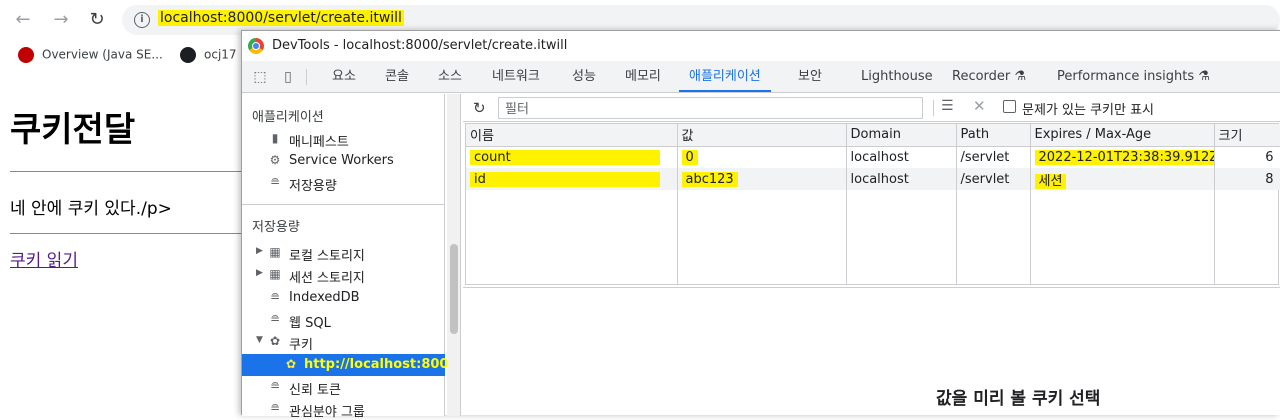 The image size is (1280, 420). Describe the element at coordinates (188, 55) in the screenshot. I see `github-icon` at that location.